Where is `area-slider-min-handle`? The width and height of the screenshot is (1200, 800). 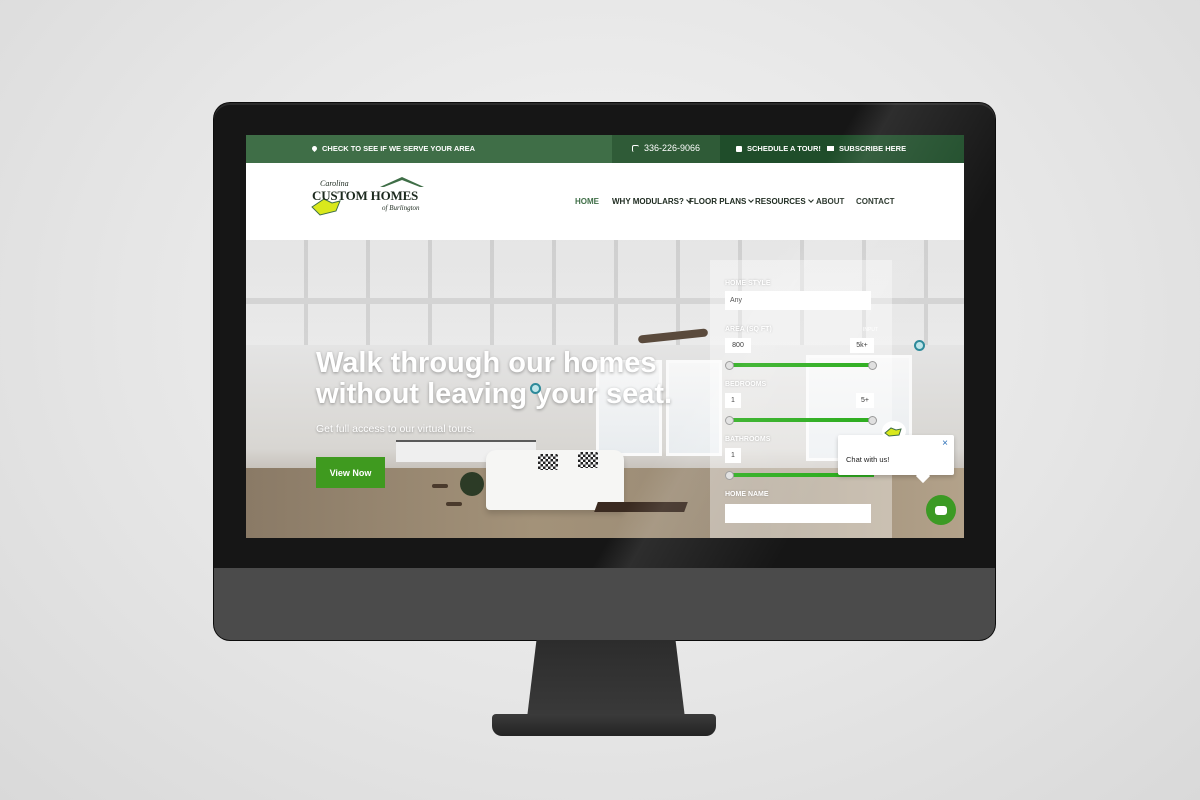 area-slider-min-handle is located at coordinates (729, 365).